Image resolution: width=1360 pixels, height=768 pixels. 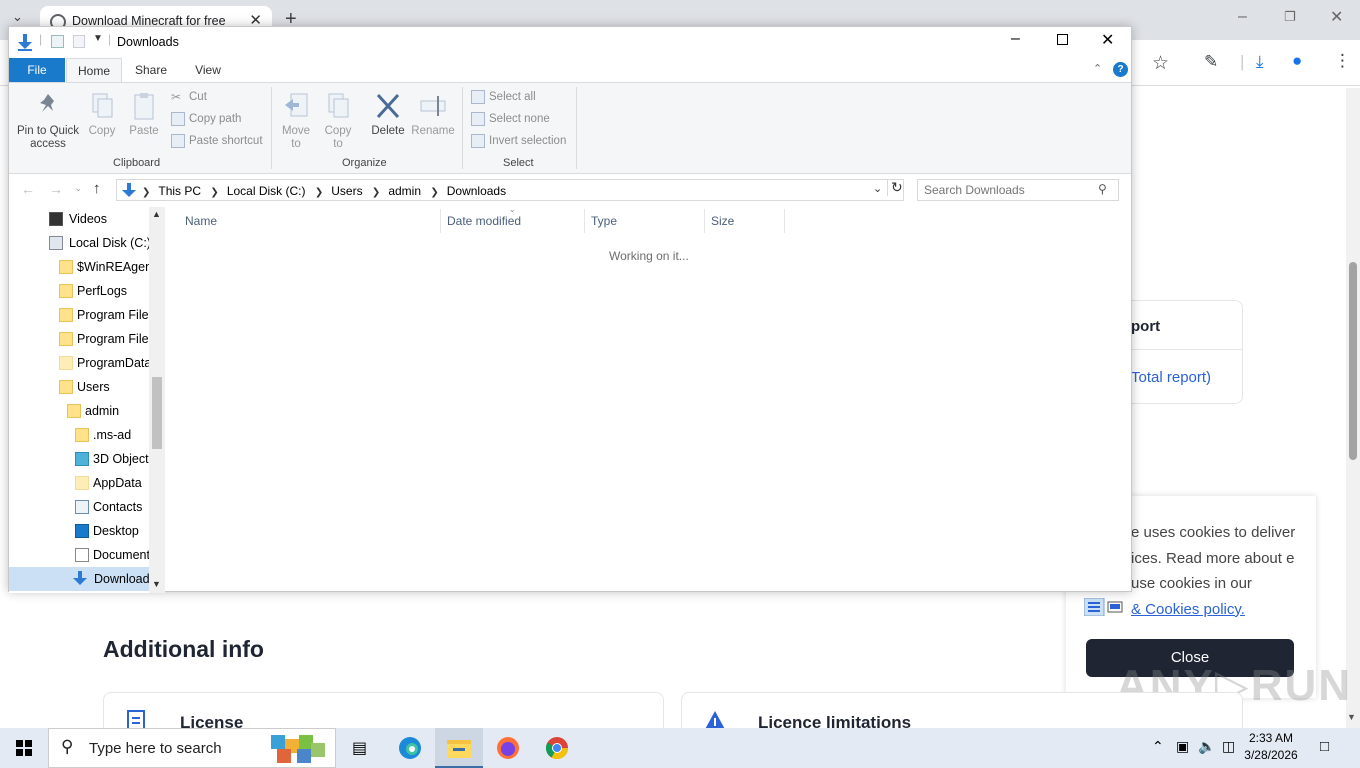 What do you see at coordinates (37, 70) in the screenshot?
I see `tab-file: File` at bounding box center [37, 70].